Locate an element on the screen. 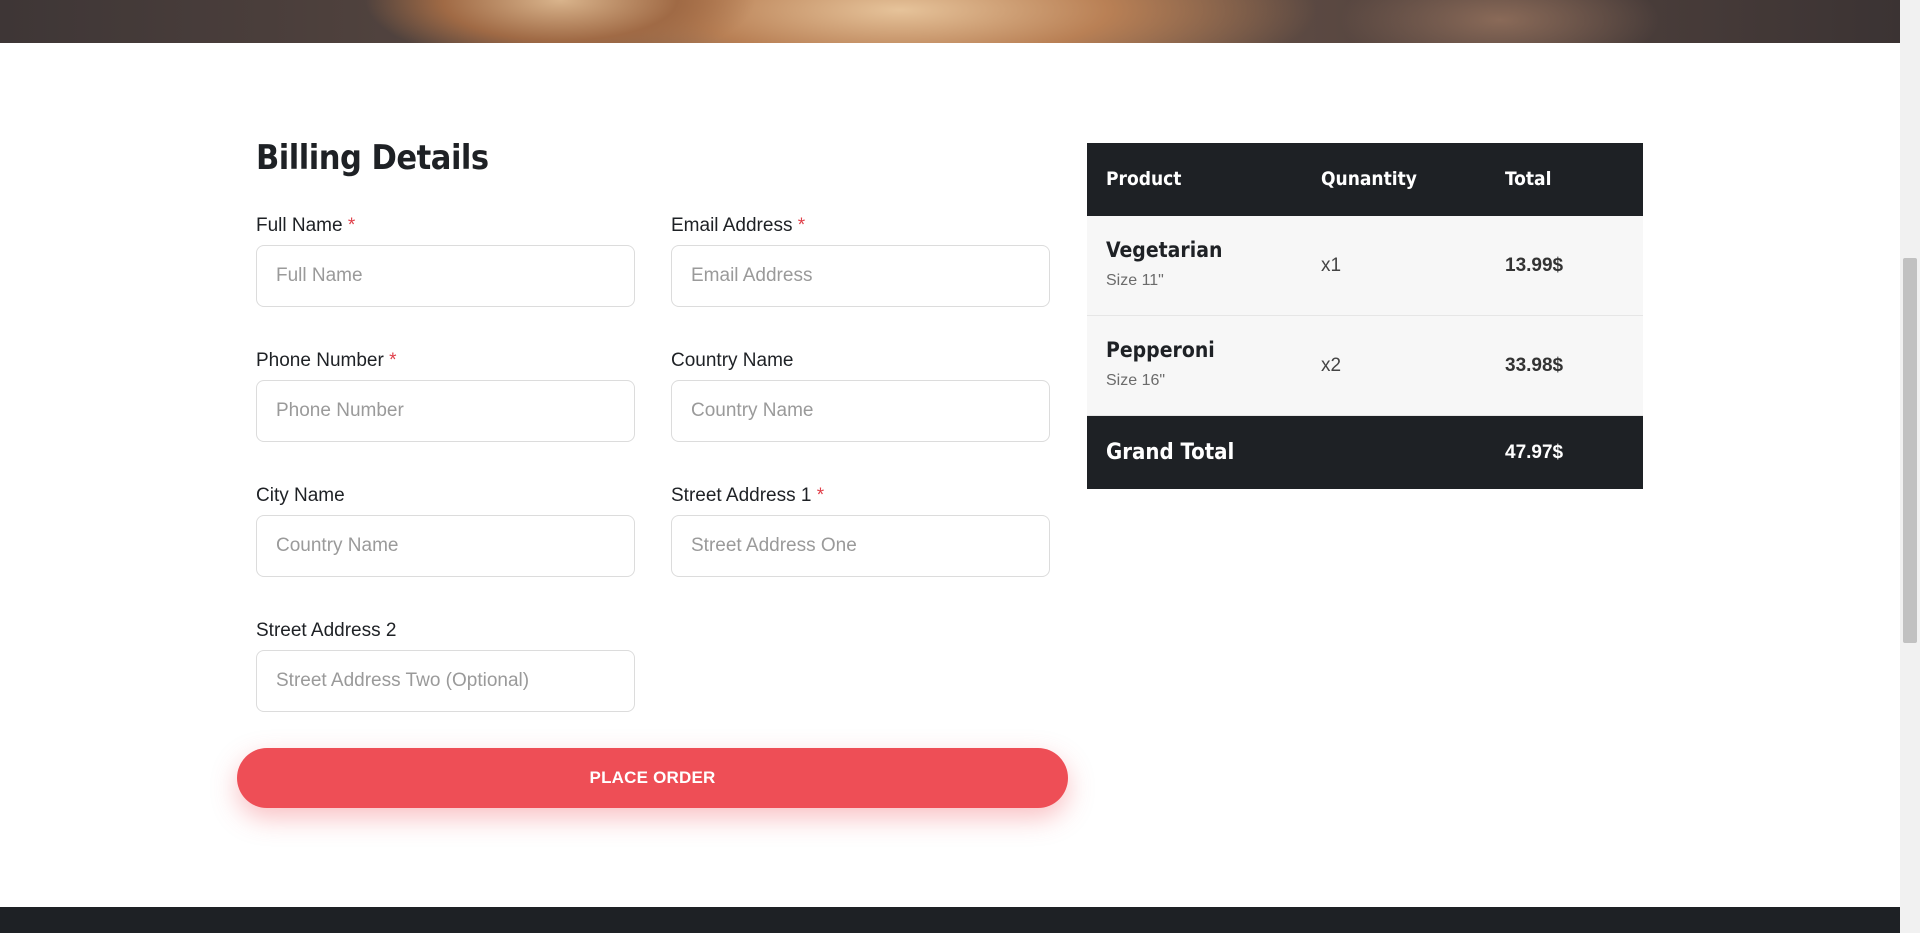 This screenshot has height=933, width=1920. product-size: Size 16" is located at coordinates (1136, 380).